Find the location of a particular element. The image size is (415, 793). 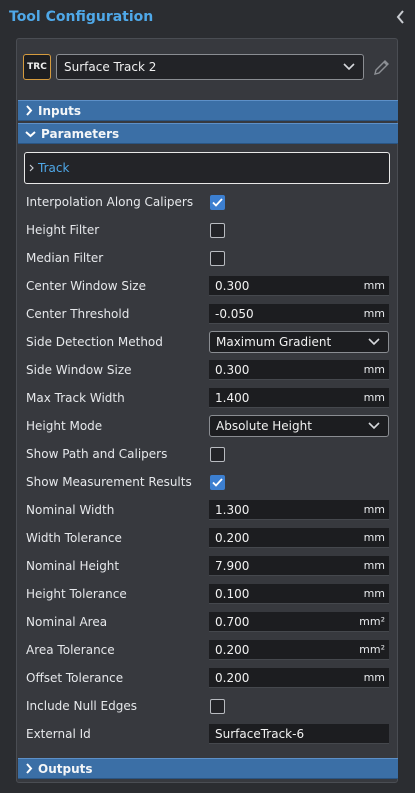

param-label: Nominal Area is located at coordinates (67, 622).